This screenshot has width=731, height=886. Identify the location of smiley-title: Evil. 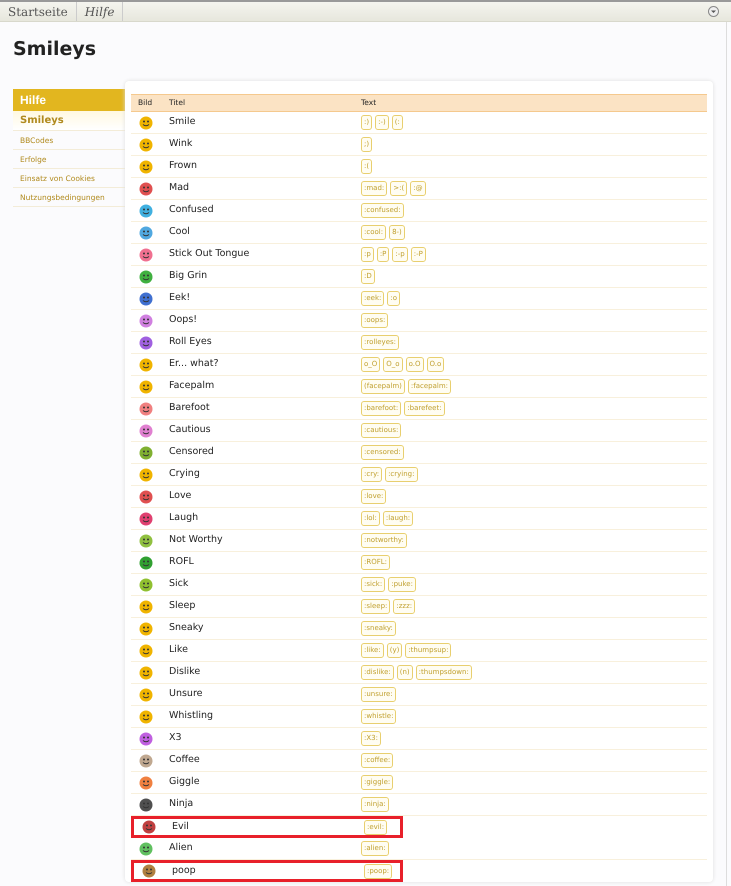
(180, 827).